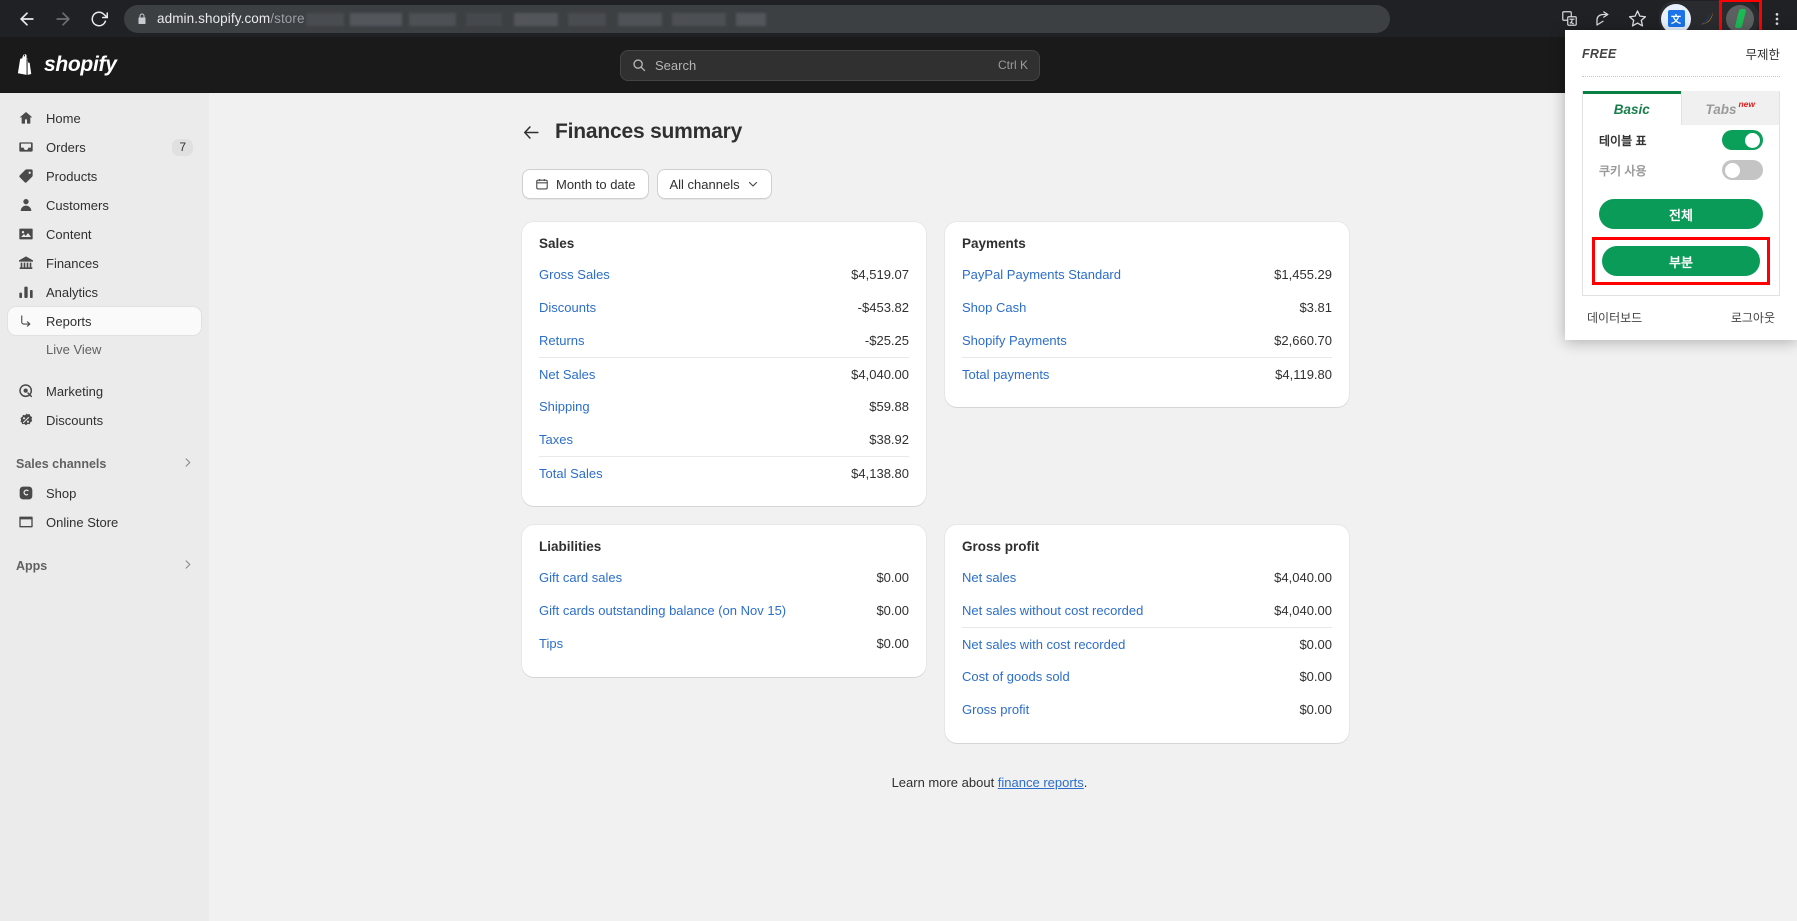  Describe the element at coordinates (944, 782) in the screenshot. I see `learn-more-prefix: Learn more about` at that location.